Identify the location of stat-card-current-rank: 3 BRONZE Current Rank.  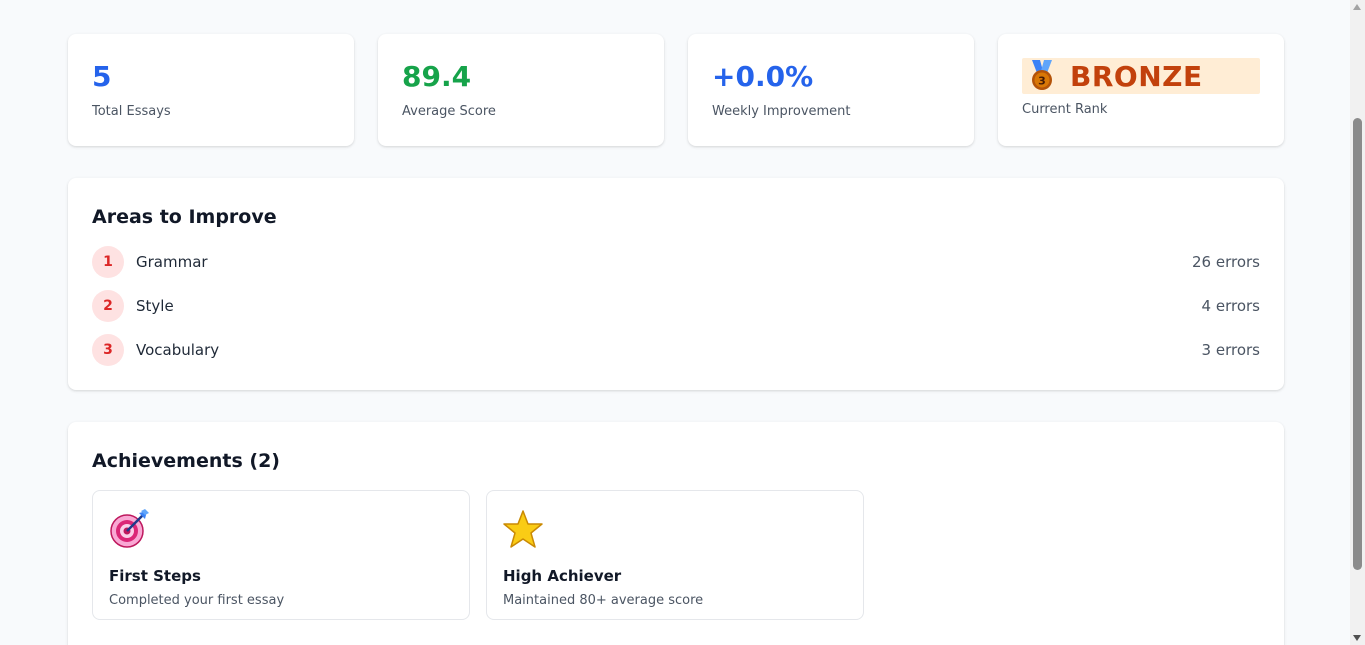
(1141, 90).